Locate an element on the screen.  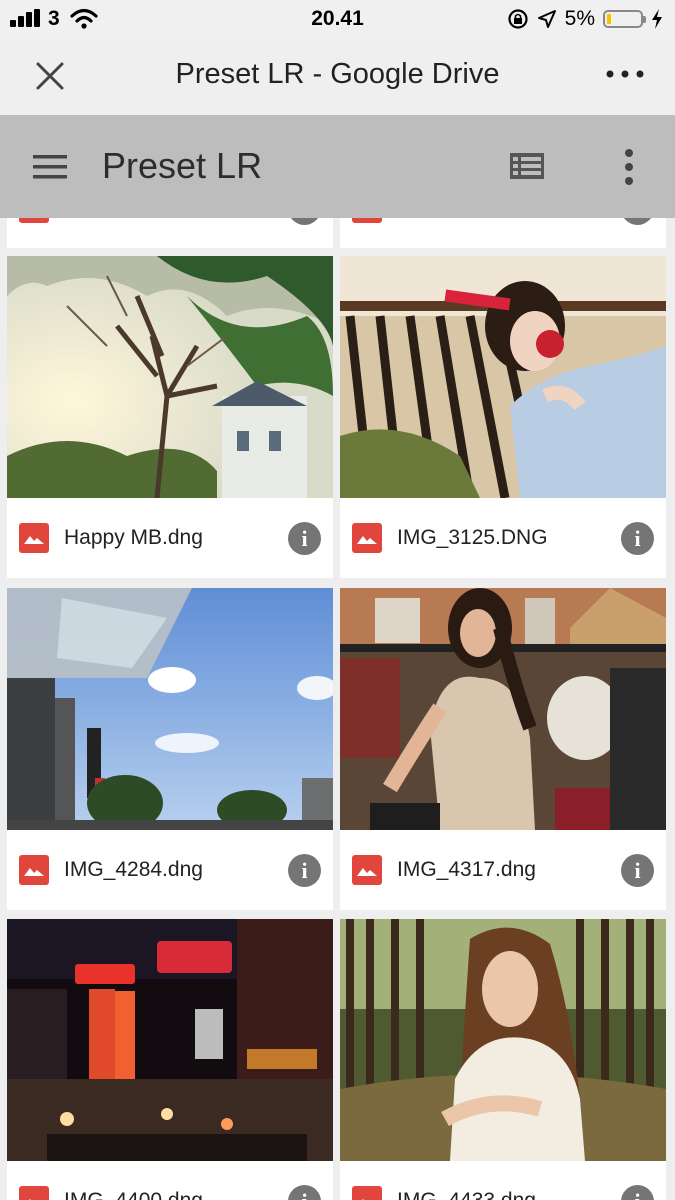
hamburger-menu-icon is located at coordinates (50, 167).